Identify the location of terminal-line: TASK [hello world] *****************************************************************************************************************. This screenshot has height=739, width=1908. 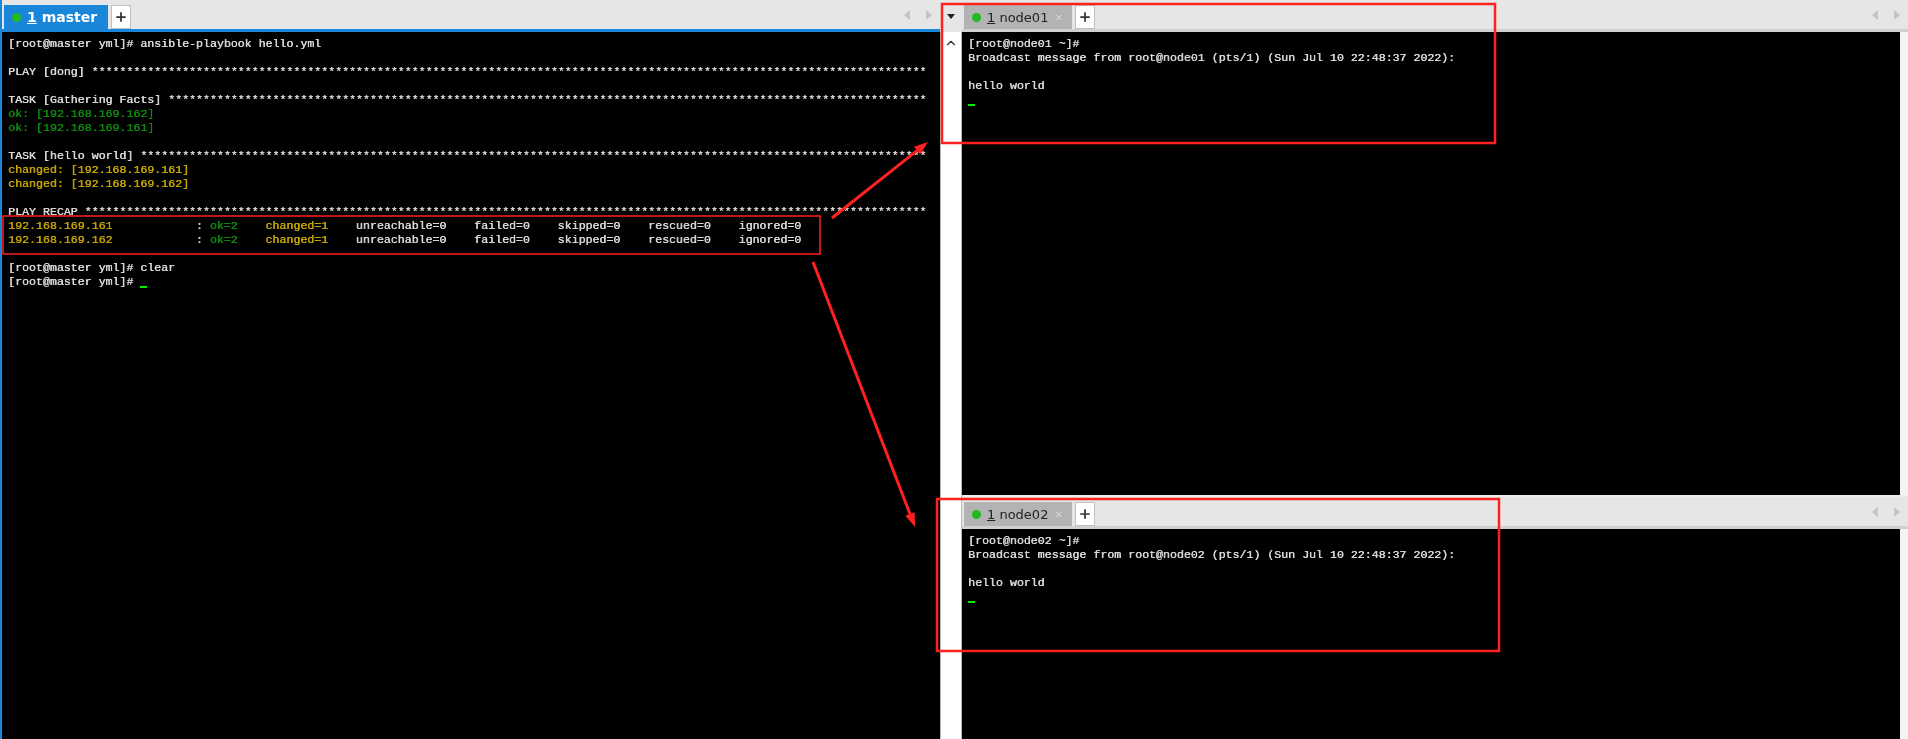
(467, 156).